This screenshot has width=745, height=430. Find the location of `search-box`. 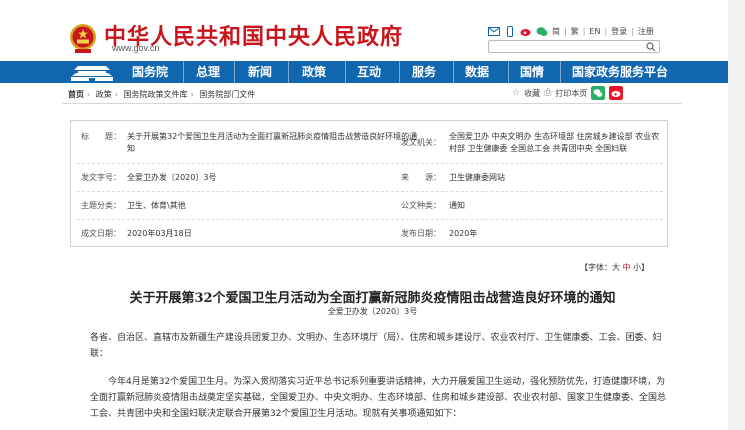

search-box is located at coordinates (574, 49).